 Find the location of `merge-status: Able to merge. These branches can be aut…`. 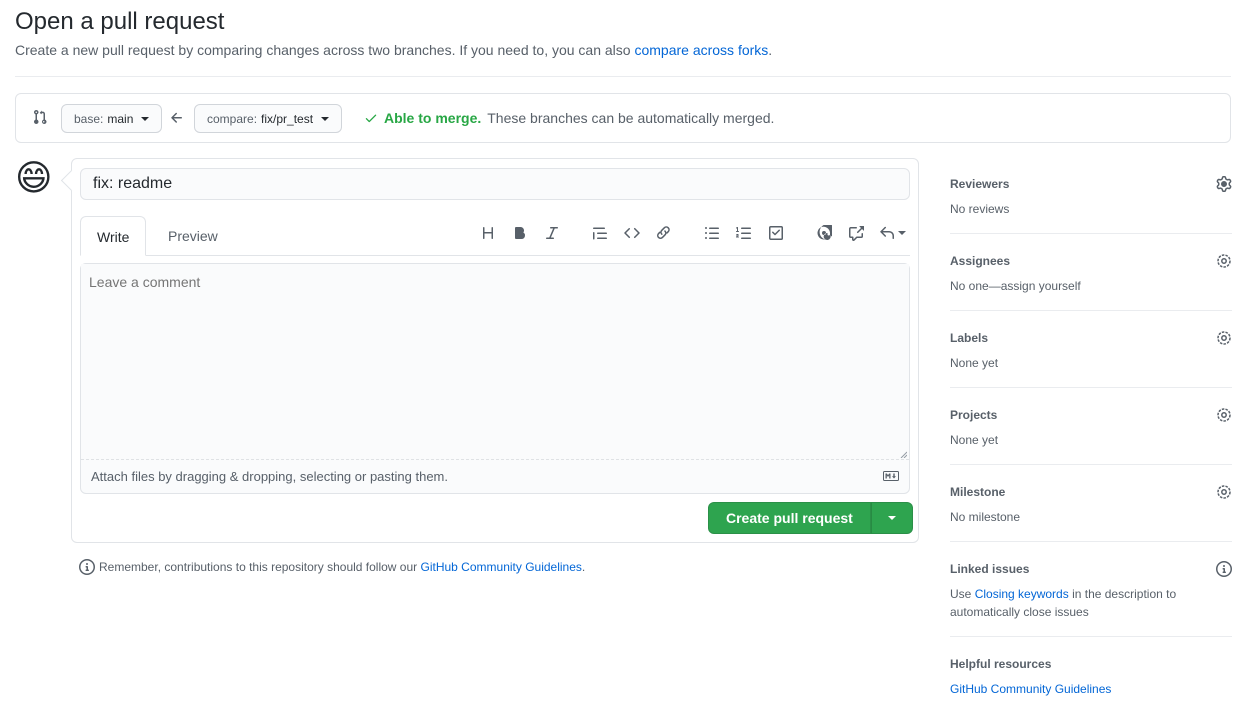

merge-status: Able to merge. These branches can be aut… is located at coordinates (569, 118).